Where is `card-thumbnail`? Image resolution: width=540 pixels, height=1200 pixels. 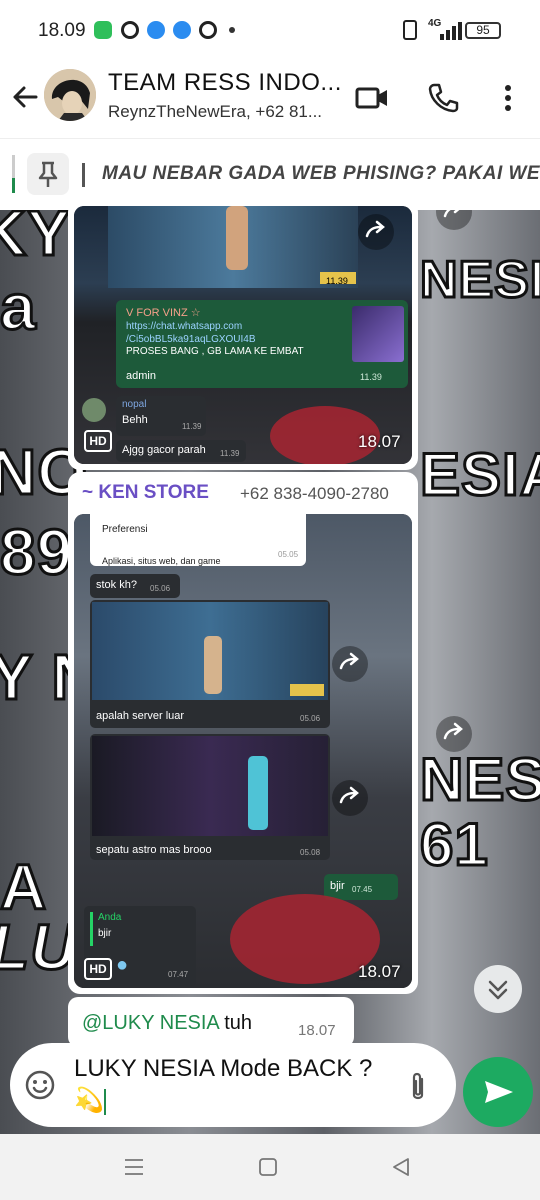
card-thumbnail is located at coordinates (378, 334).